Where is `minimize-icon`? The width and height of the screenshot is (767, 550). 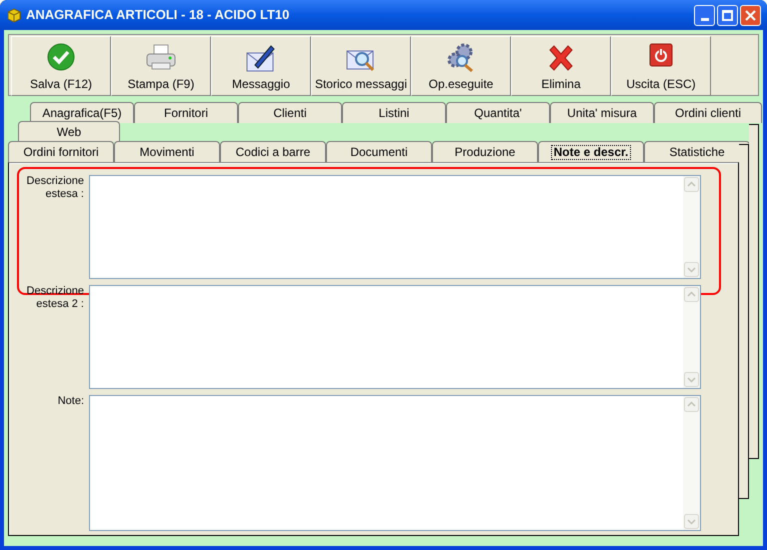 minimize-icon is located at coordinates (704, 19).